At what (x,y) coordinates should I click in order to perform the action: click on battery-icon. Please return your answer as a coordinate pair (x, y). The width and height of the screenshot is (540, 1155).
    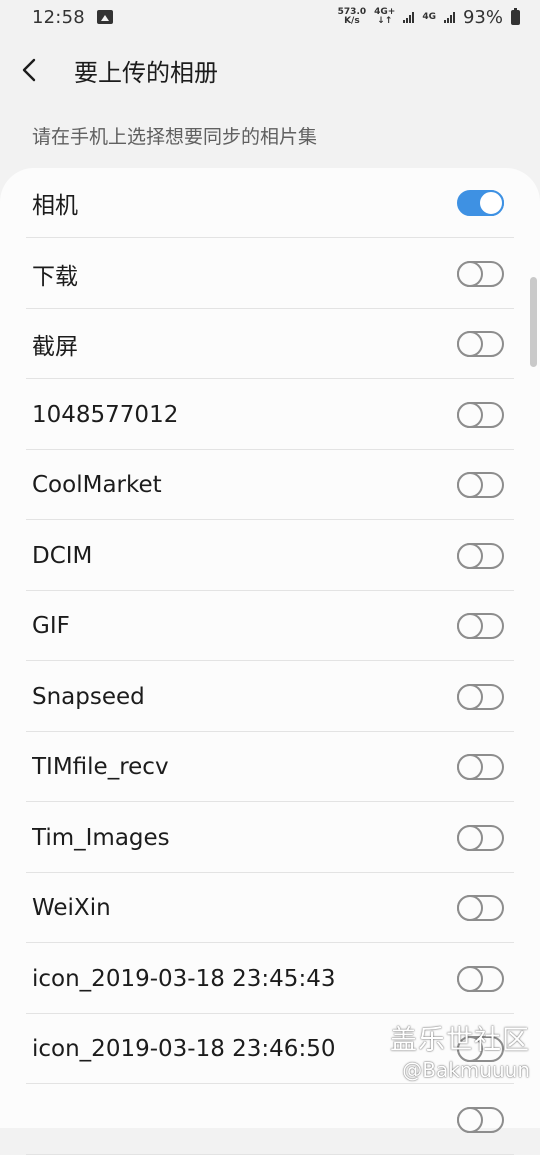
    Looking at the image, I should click on (515, 16).